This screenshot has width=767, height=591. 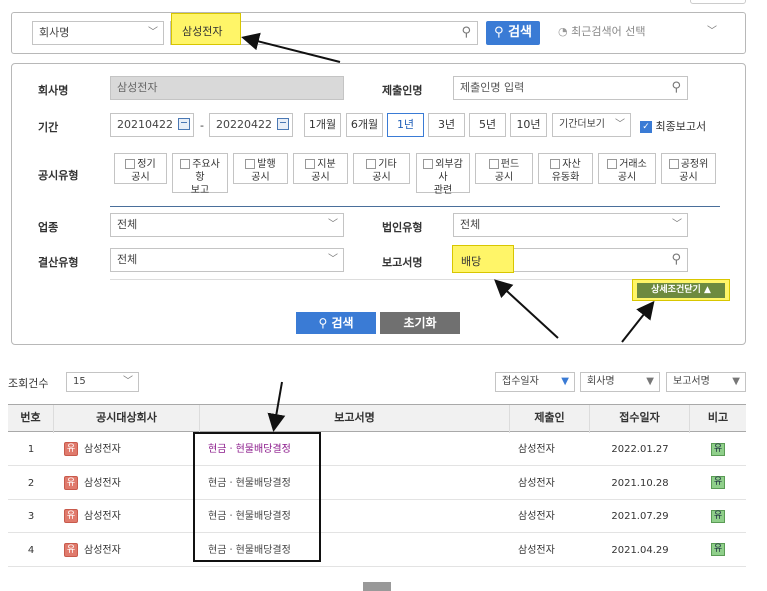 What do you see at coordinates (449, 164) in the screenshot?
I see `type-label-line1: 외부감` at bounding box center [449, 164].